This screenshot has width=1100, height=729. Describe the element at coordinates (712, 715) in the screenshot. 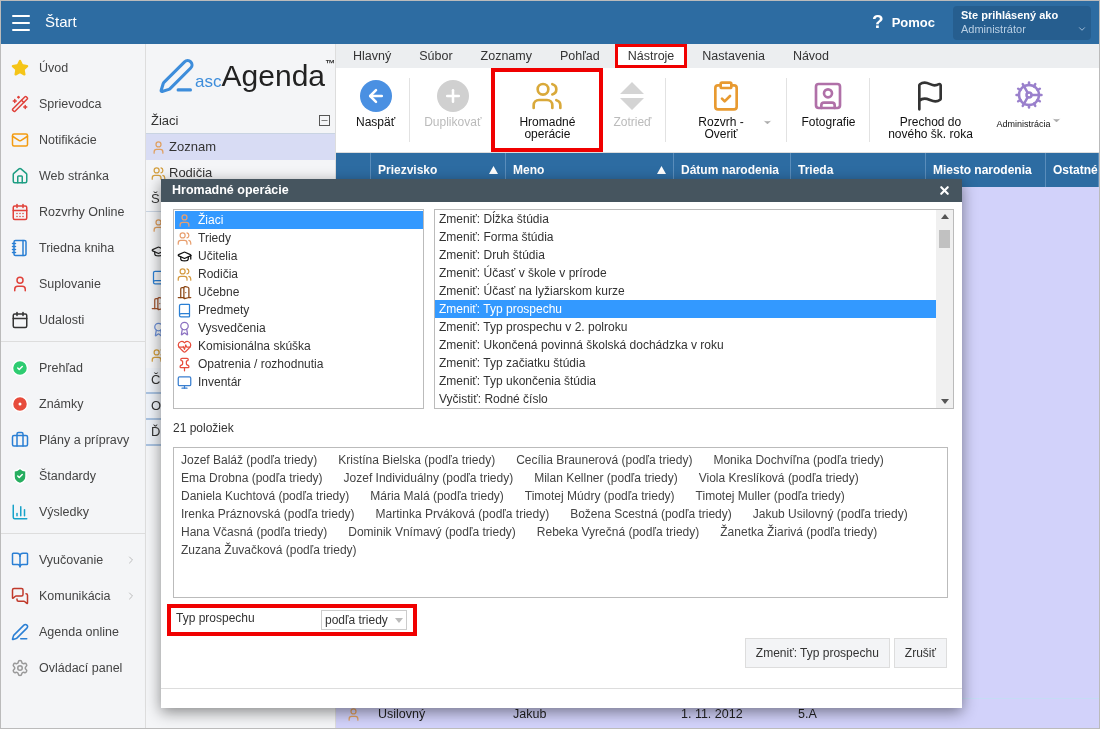

I see `table-cell-text: 1. 11. 2012` at that location.